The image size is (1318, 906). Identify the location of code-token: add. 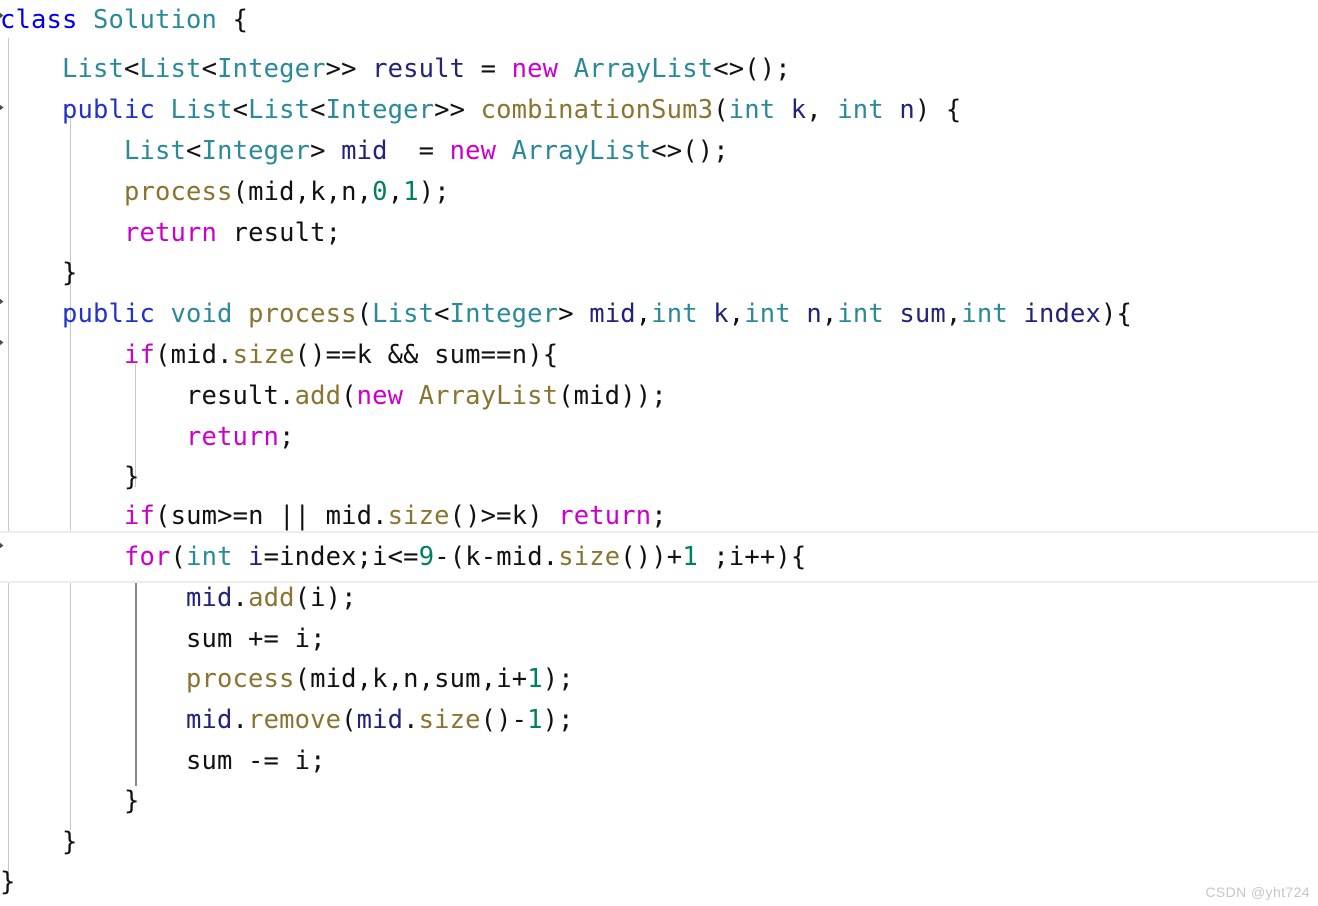
(318, 396).